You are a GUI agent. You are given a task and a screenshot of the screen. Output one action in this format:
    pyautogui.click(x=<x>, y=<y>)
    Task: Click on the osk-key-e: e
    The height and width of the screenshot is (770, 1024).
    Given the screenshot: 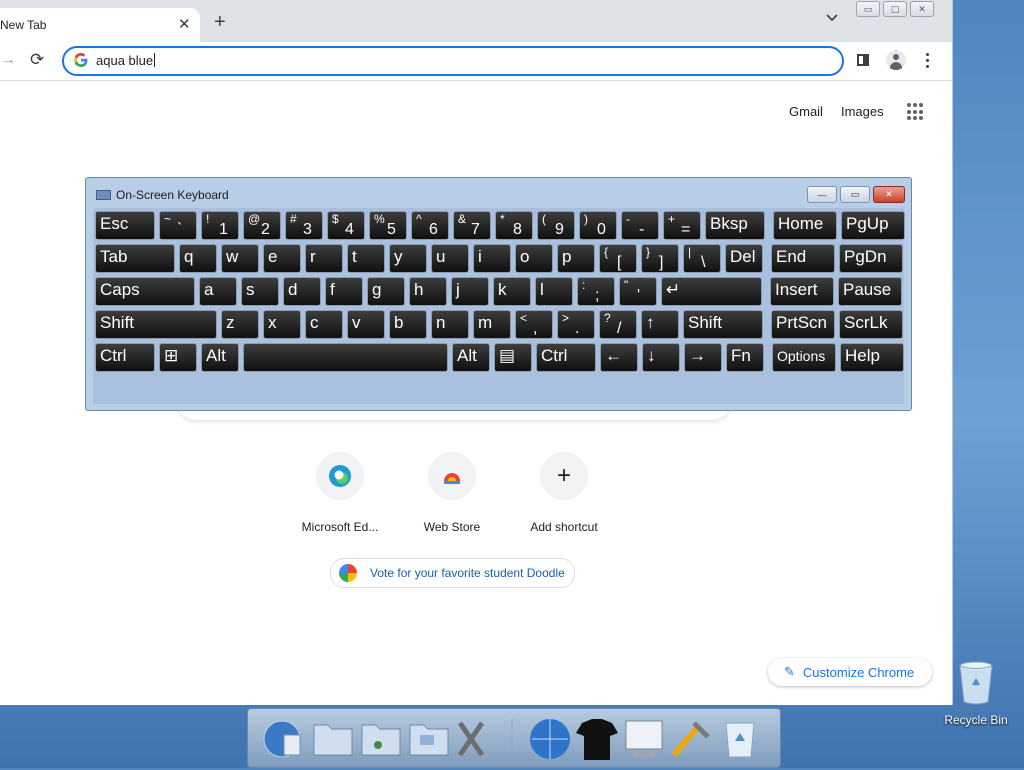 What is the action you would take?
    pyautogui.click(x=282, y=258)
    